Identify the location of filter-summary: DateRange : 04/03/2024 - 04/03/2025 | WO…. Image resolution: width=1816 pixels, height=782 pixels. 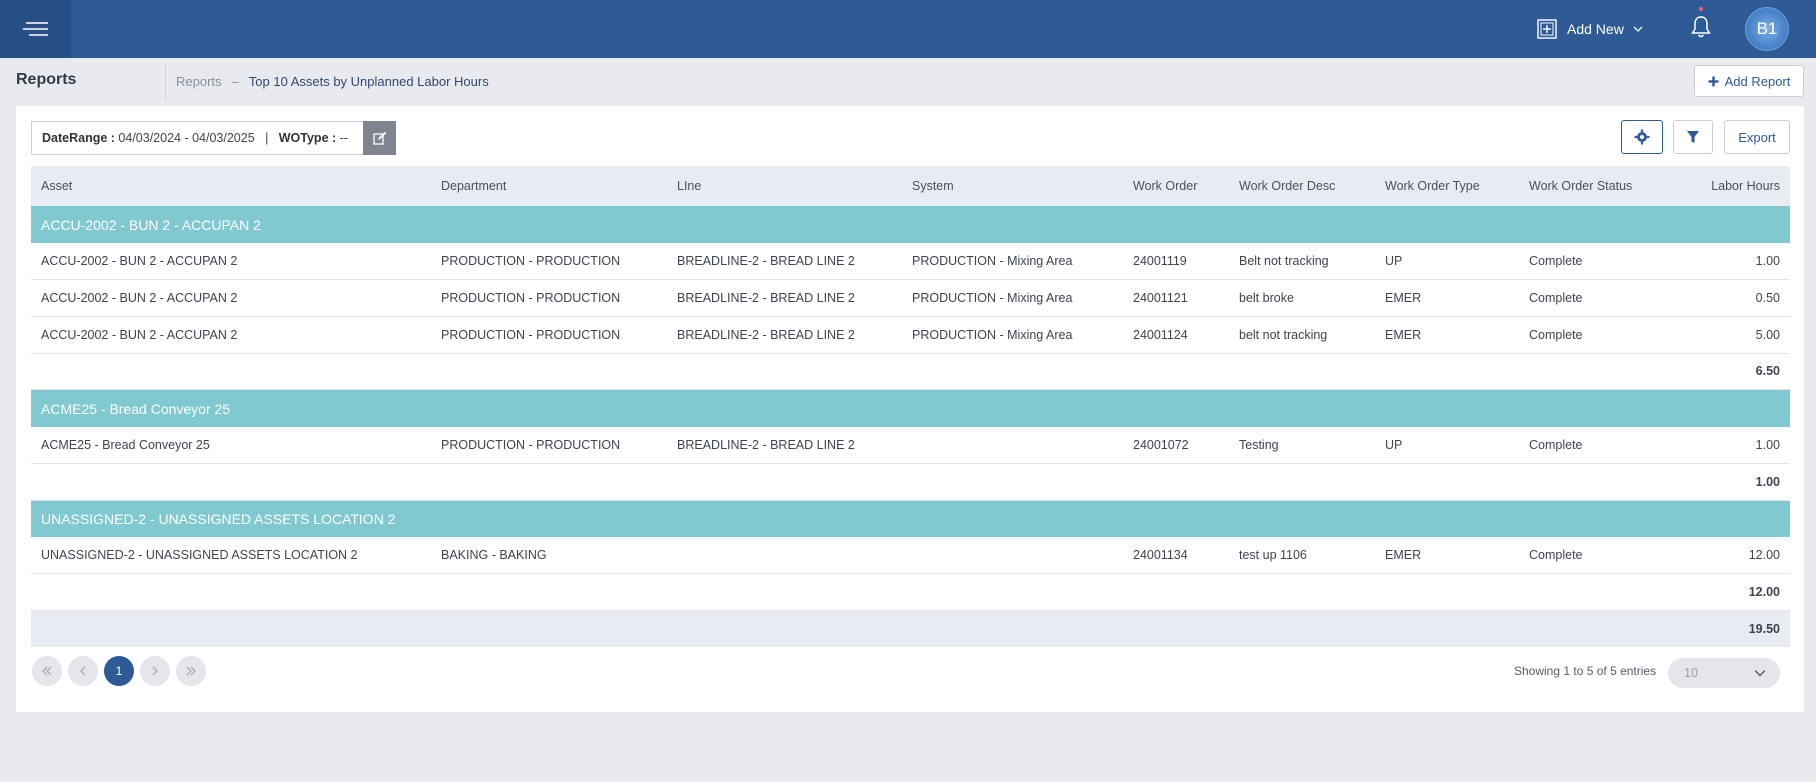
(213, 138).